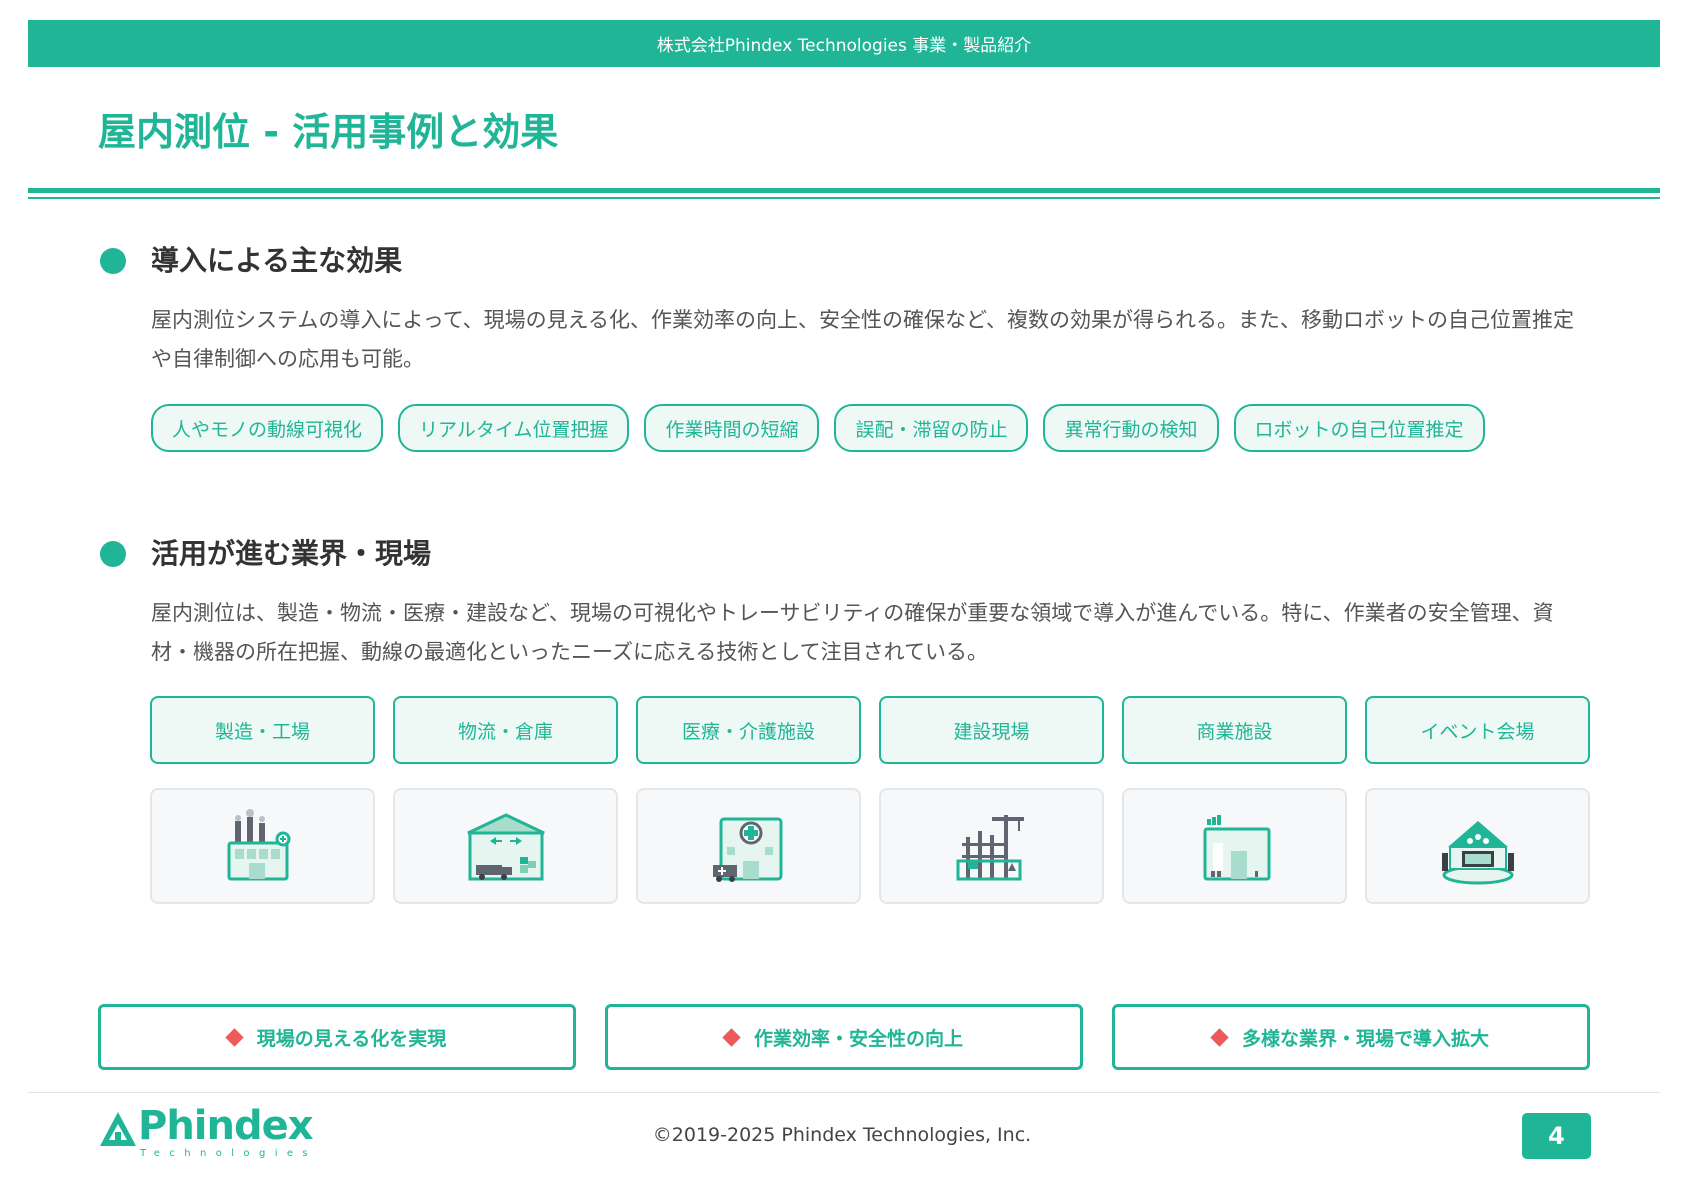 Image resolution: width=1684 pixels, height=1191 pixels. I want to click on industry-card-medical, so click(748, 846).